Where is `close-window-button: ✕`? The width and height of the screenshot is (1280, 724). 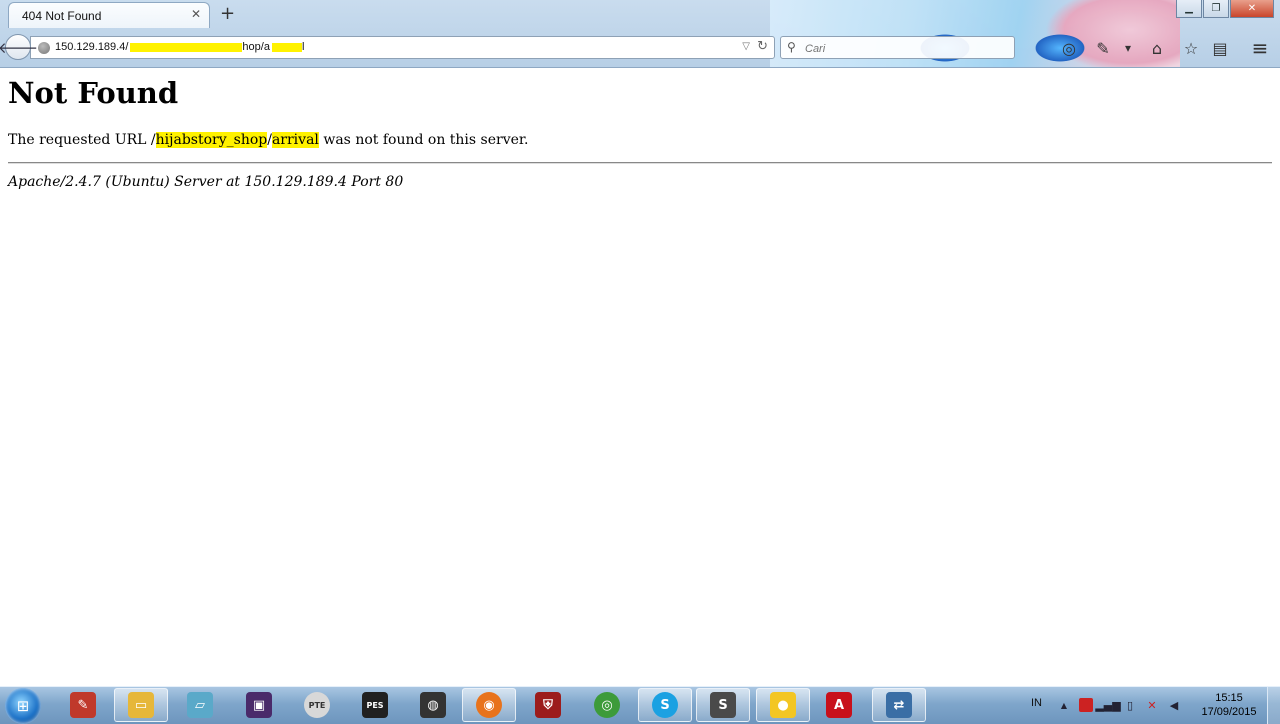 close-window-button: ✕ is located at coordinates (1252, 9).